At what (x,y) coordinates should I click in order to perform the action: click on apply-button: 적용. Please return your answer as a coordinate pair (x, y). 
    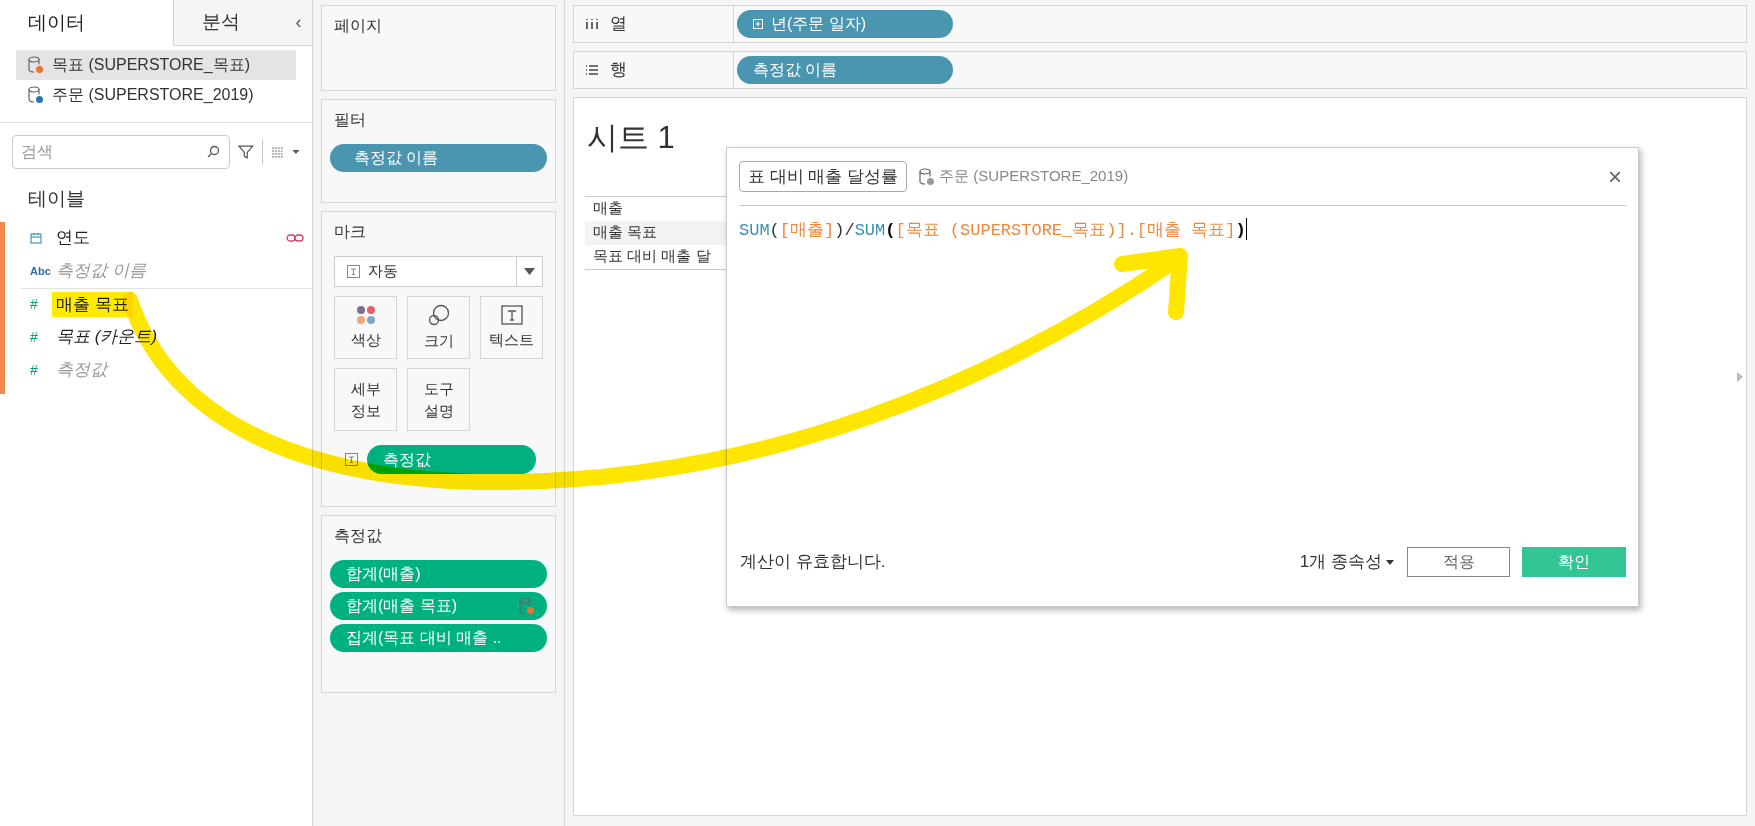
    Looking at the image, I should click on (1458, 562).